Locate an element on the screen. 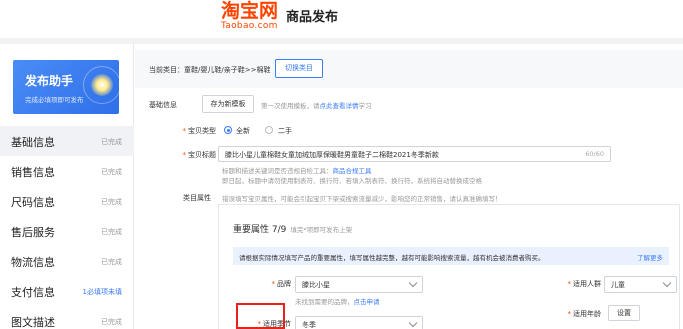 This screenshot has height=329, width=683. sidebar-item-size: 尺码信息 已完成 is located at coordinates (67, 201).